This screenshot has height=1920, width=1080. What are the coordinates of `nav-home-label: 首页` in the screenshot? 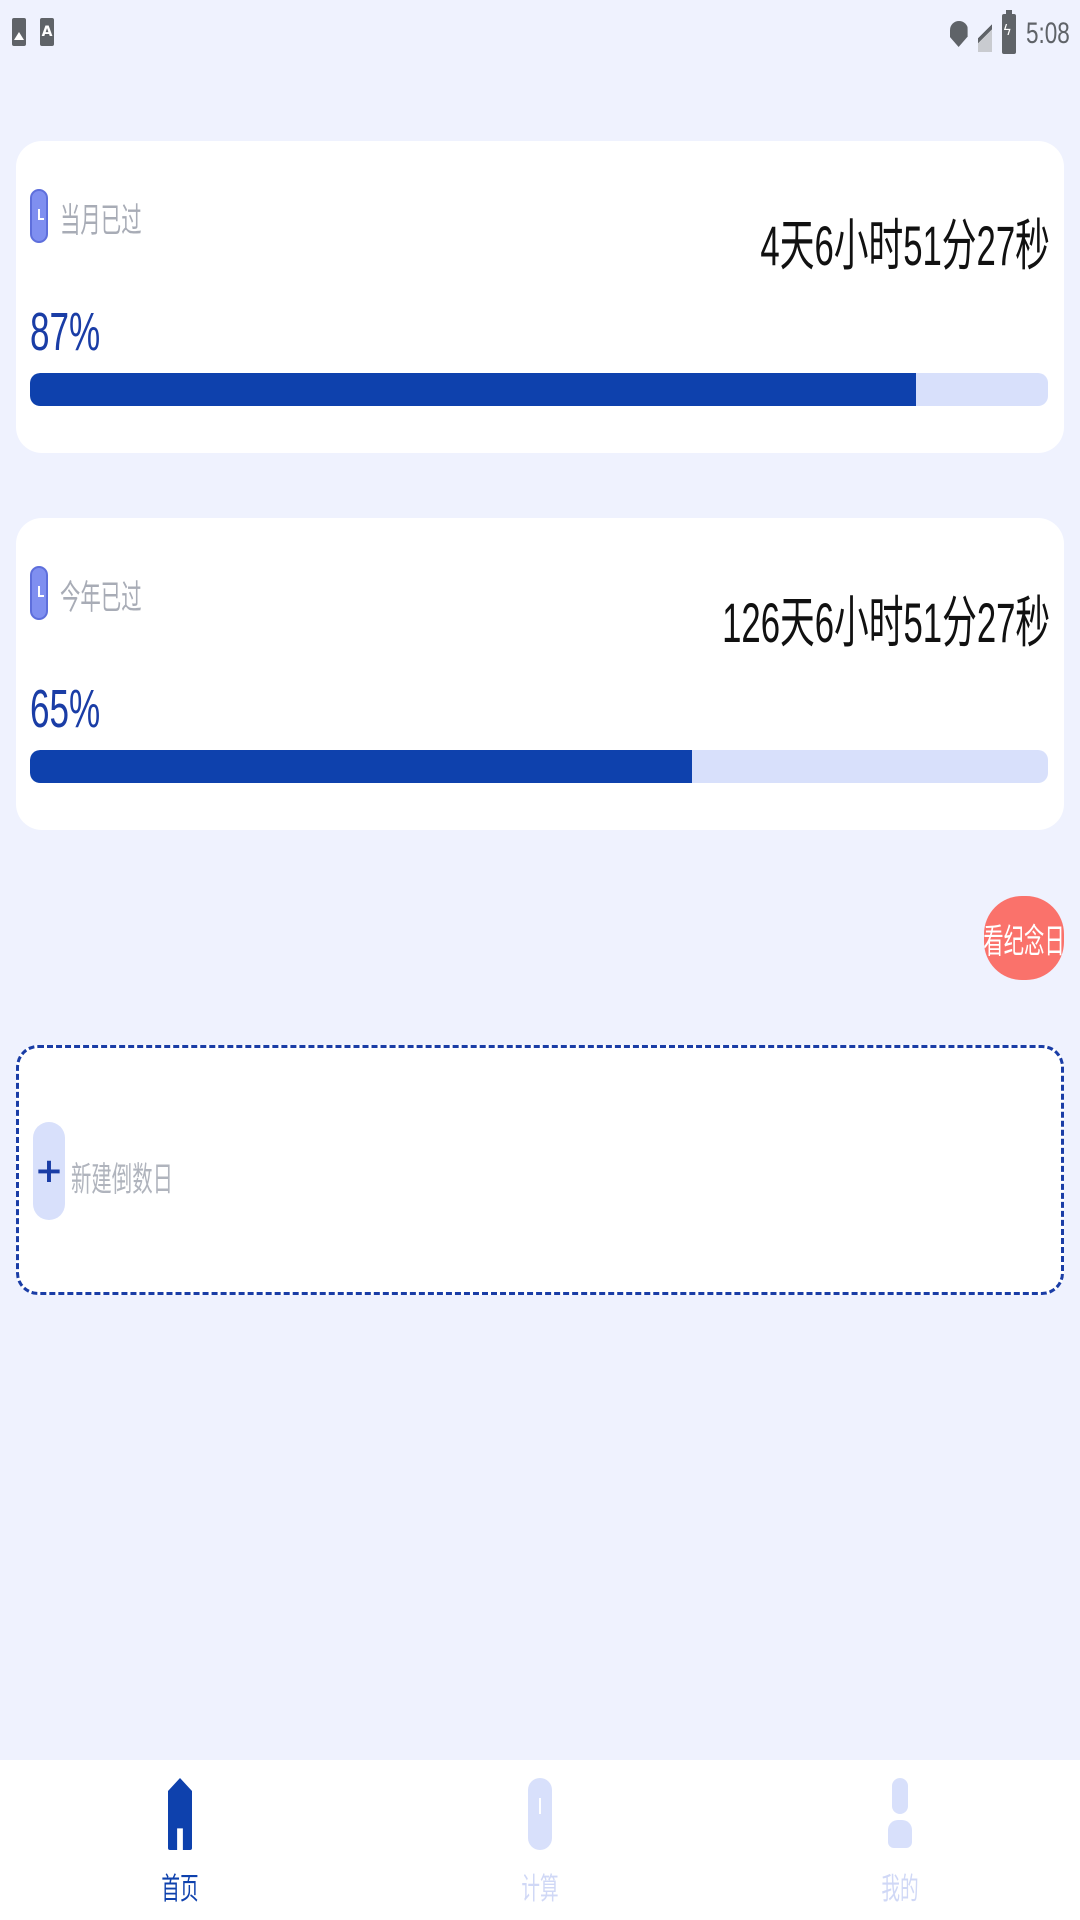 It's located at (180, 1889).